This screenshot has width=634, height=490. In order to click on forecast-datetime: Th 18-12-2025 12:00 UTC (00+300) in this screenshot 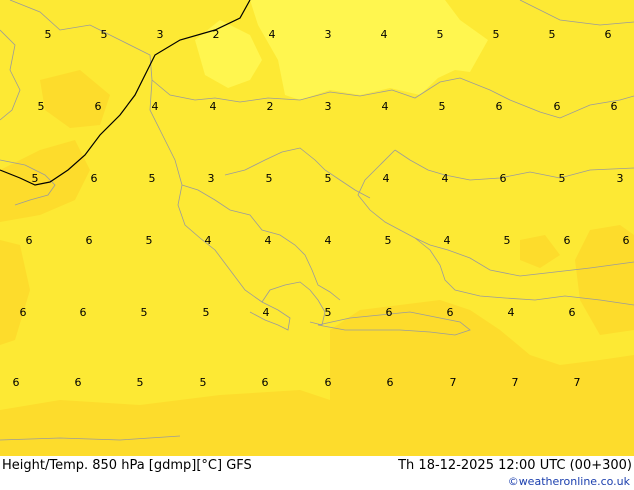, I will do `click(515, 465)`.